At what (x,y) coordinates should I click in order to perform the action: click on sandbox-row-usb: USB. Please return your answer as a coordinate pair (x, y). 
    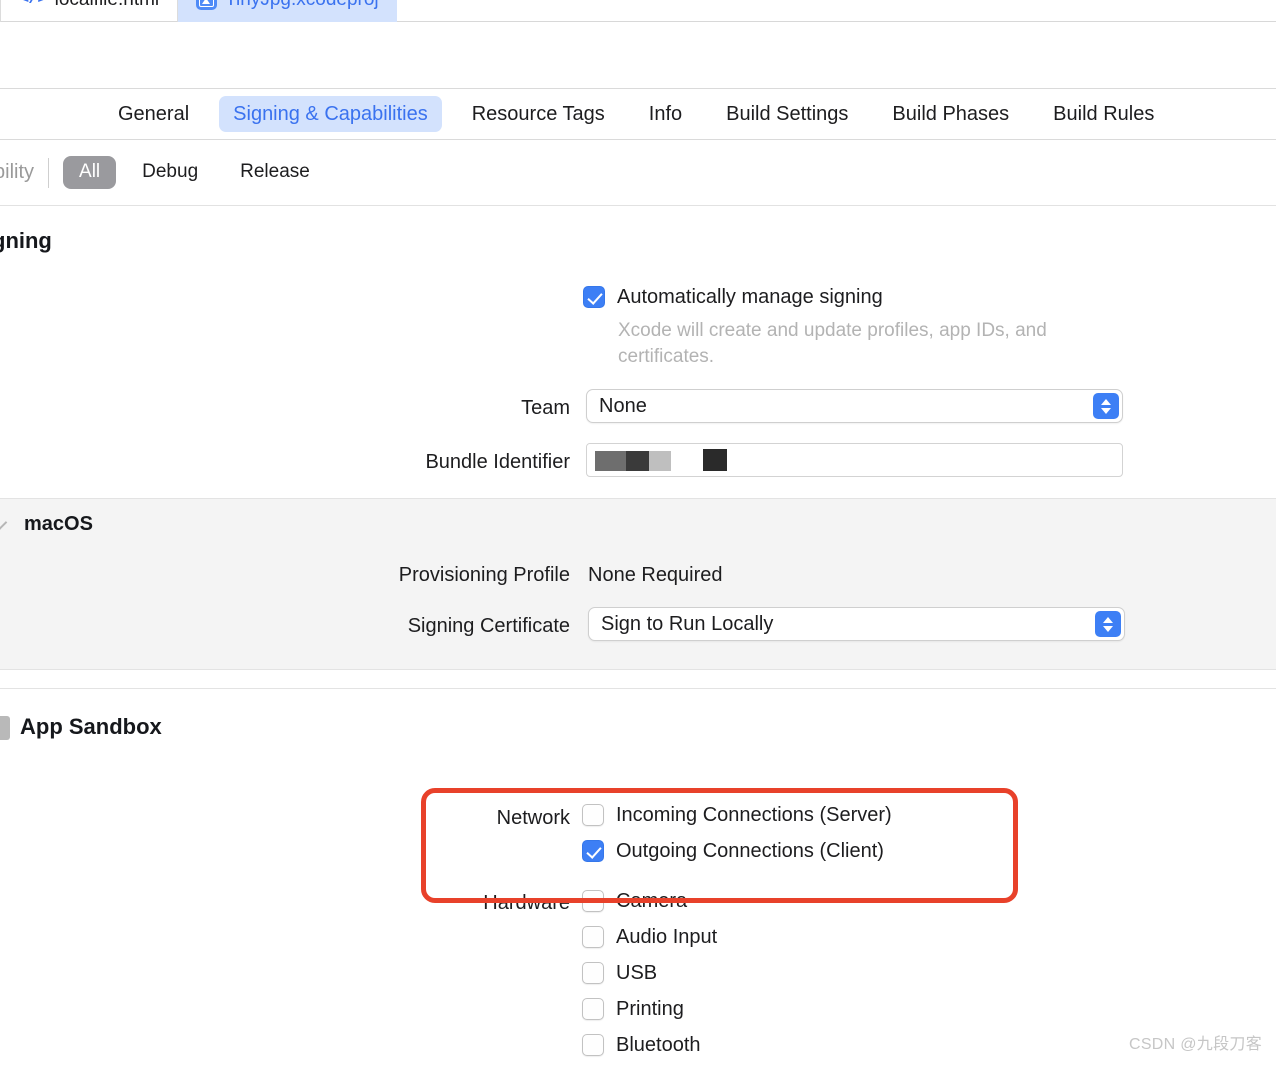
    Looking at the image, I should click on (619, 973).